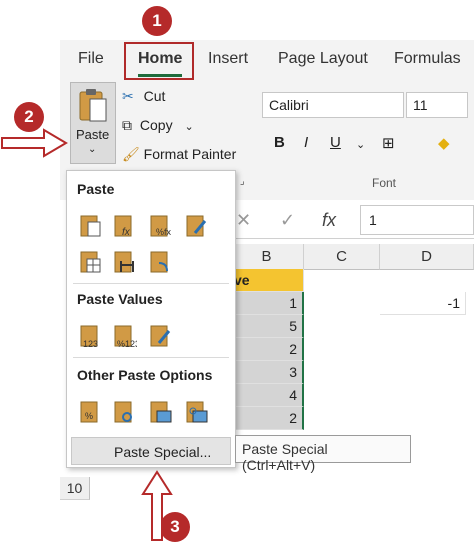 The image size is (474, 552). Describe the element at coordinates (423, 303) in the screenshot. I see `cell-d: -1` at that location.